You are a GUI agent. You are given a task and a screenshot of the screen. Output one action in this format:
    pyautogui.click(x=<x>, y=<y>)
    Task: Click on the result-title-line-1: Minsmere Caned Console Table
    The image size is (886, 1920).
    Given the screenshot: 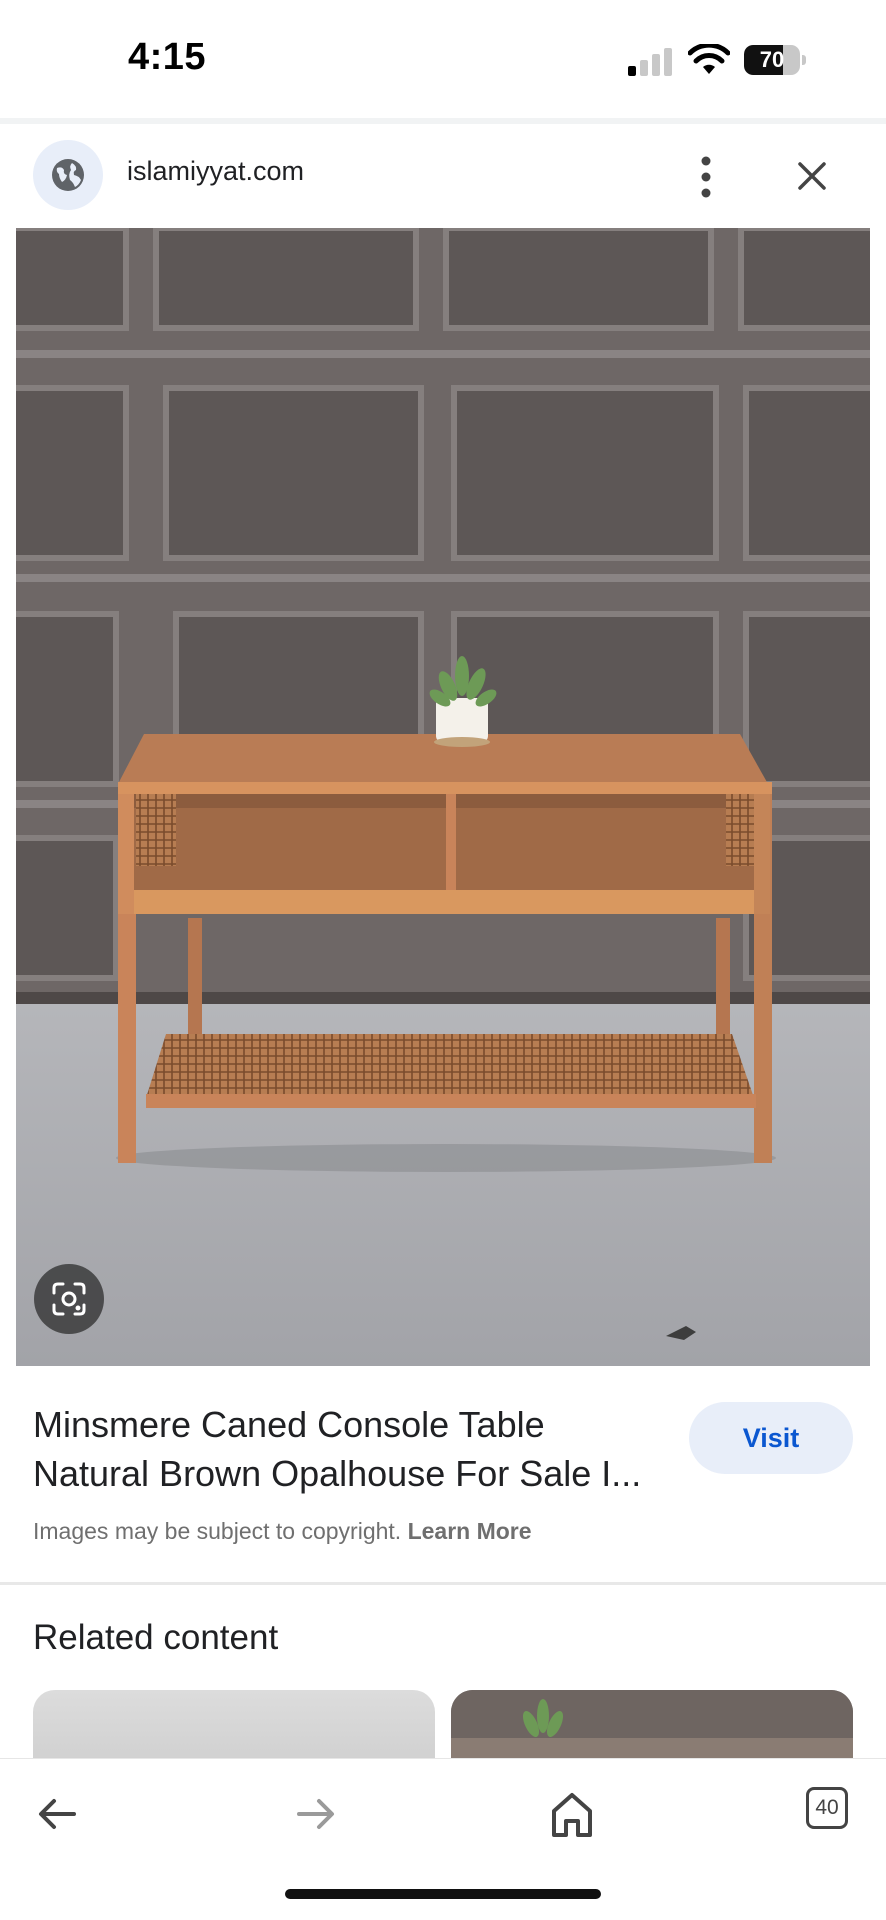 What is the action you would take?
    pyautogui.click(x=289, y=1424)
    